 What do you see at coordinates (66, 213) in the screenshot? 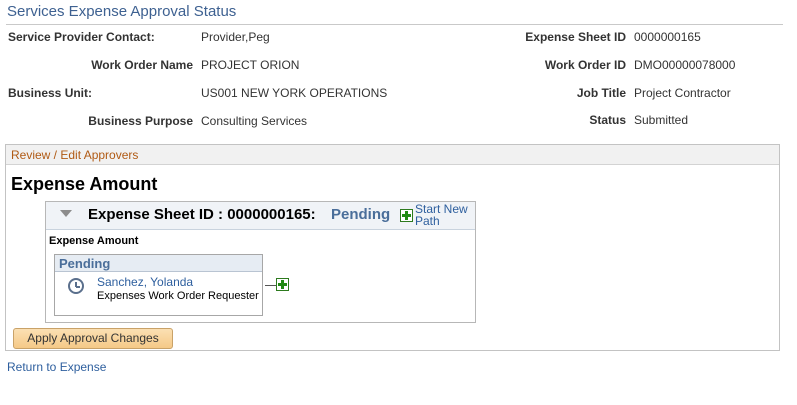
I see `collapse-triangle-icon` at bounding box center [66, 213].